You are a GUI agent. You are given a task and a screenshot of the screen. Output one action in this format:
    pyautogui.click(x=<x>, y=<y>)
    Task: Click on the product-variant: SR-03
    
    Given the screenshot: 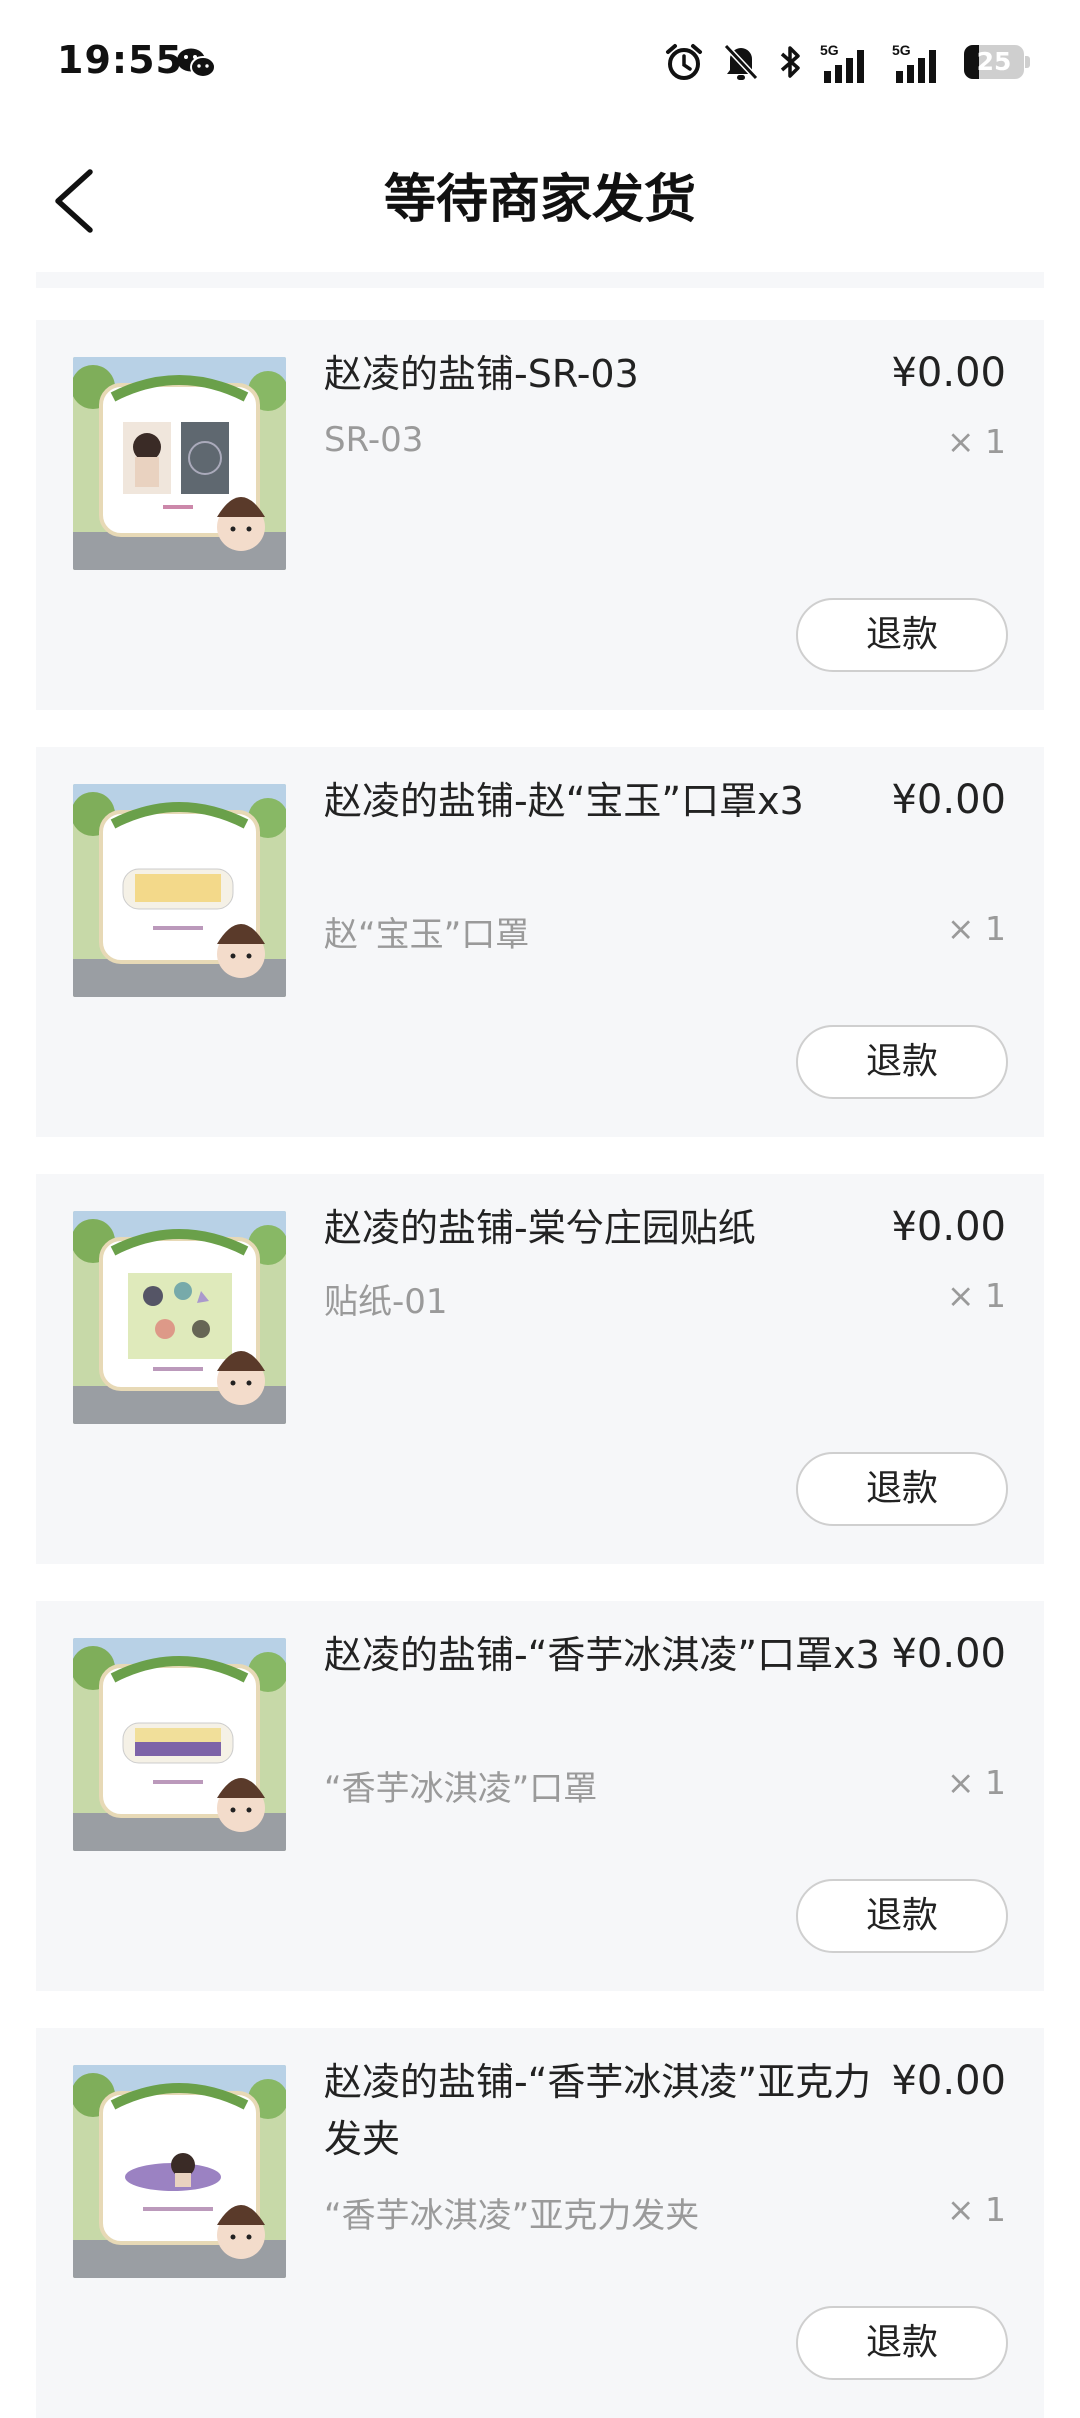 What is the action you would take?
    pyautogui.click(x=374, y=440)
    